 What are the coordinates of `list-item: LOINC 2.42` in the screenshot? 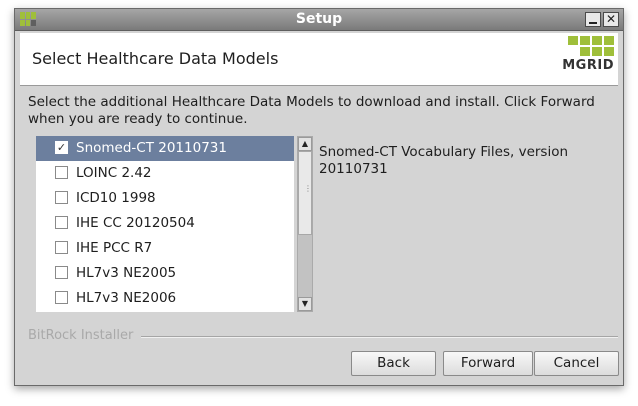 It's located at (165, 173).